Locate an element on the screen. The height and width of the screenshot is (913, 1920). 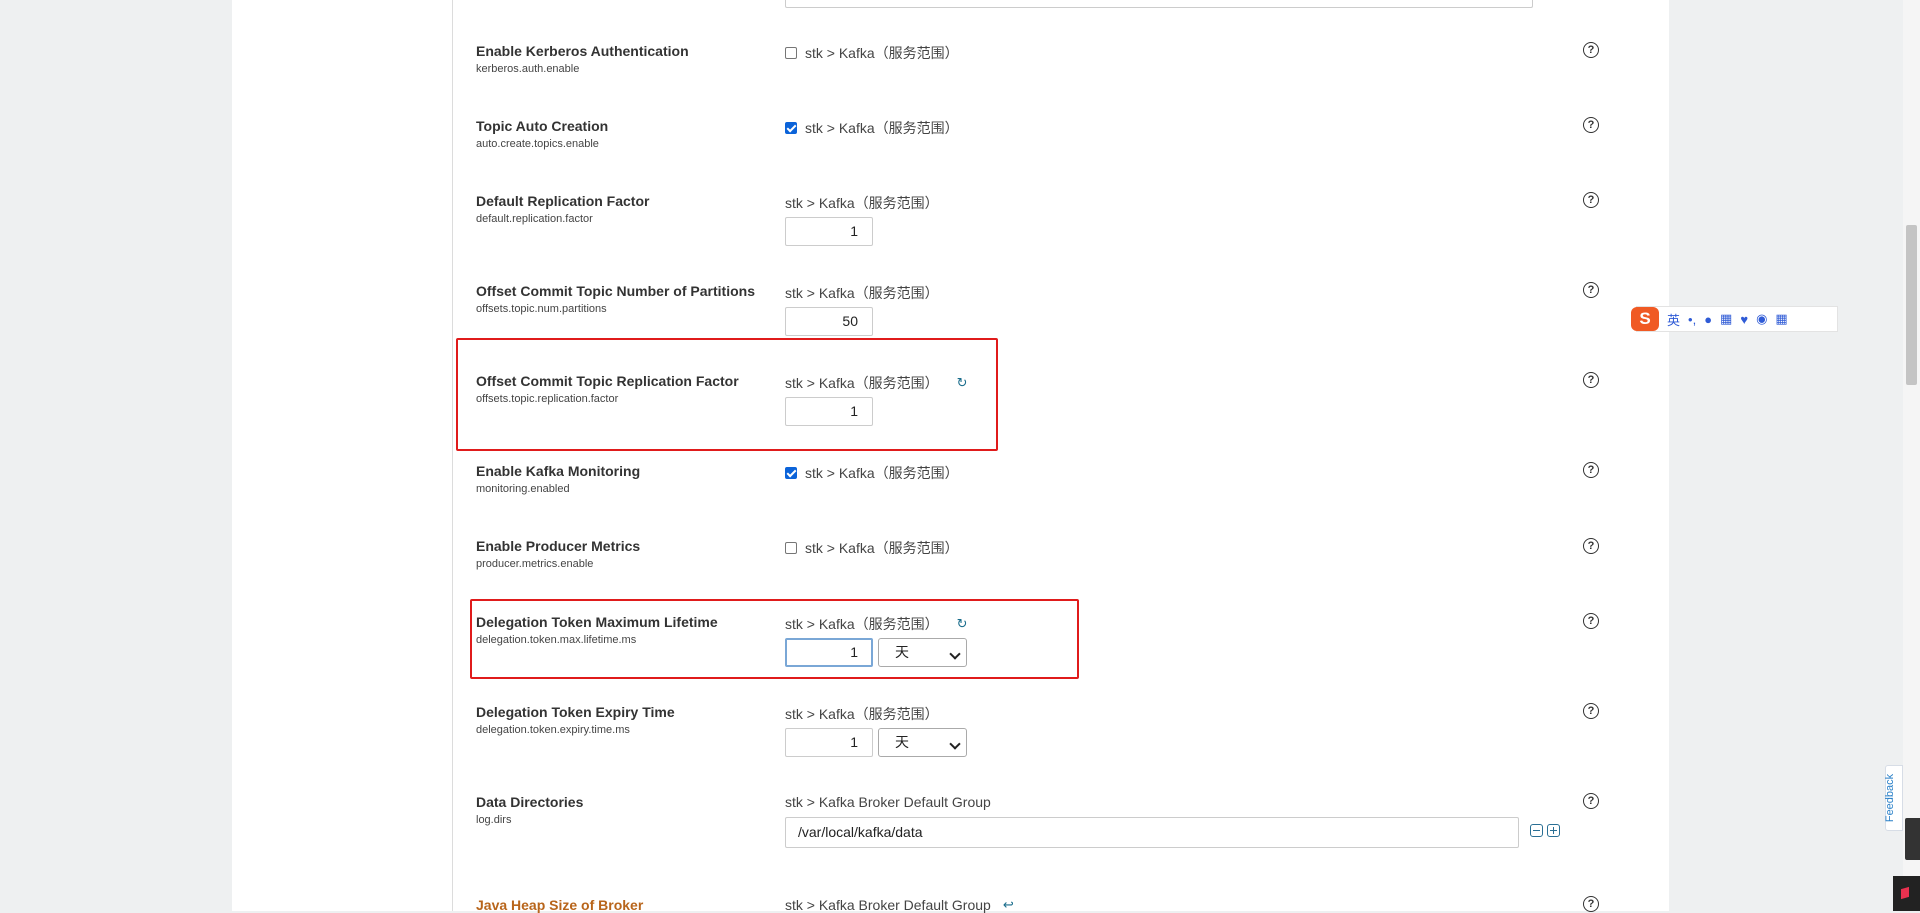
property-label: Data Directories is located at coordinates (530, 802).